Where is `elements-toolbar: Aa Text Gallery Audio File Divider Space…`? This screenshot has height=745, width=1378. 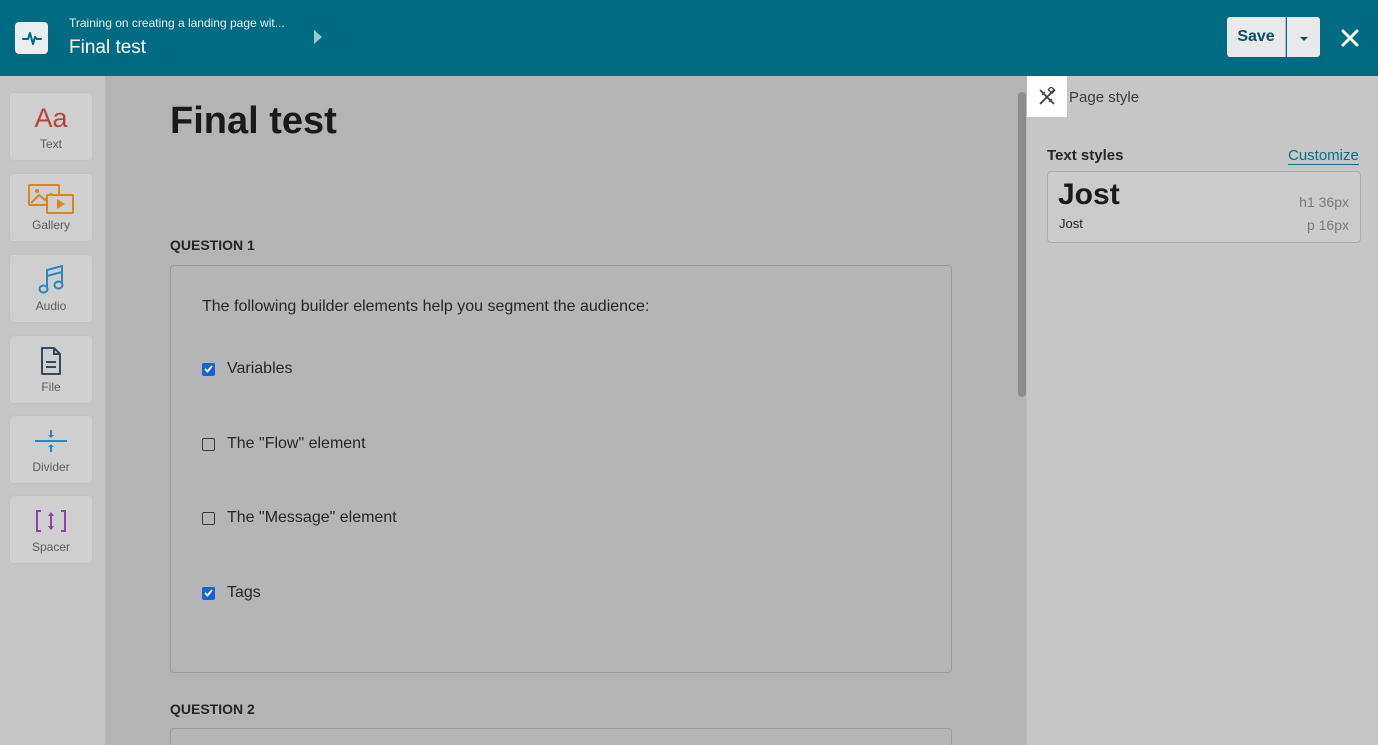 elements-toolbar: Aa Text Gallery Audio File Divider Space… is located at coordinates (53, 410).